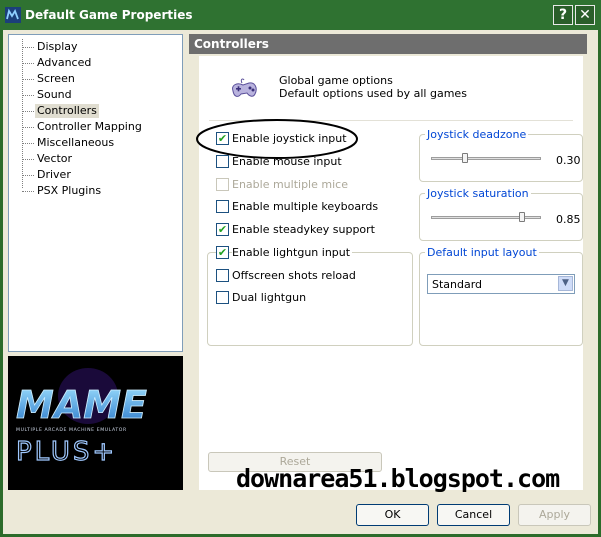  I want to click on annotation-circle, so click(277, 139).